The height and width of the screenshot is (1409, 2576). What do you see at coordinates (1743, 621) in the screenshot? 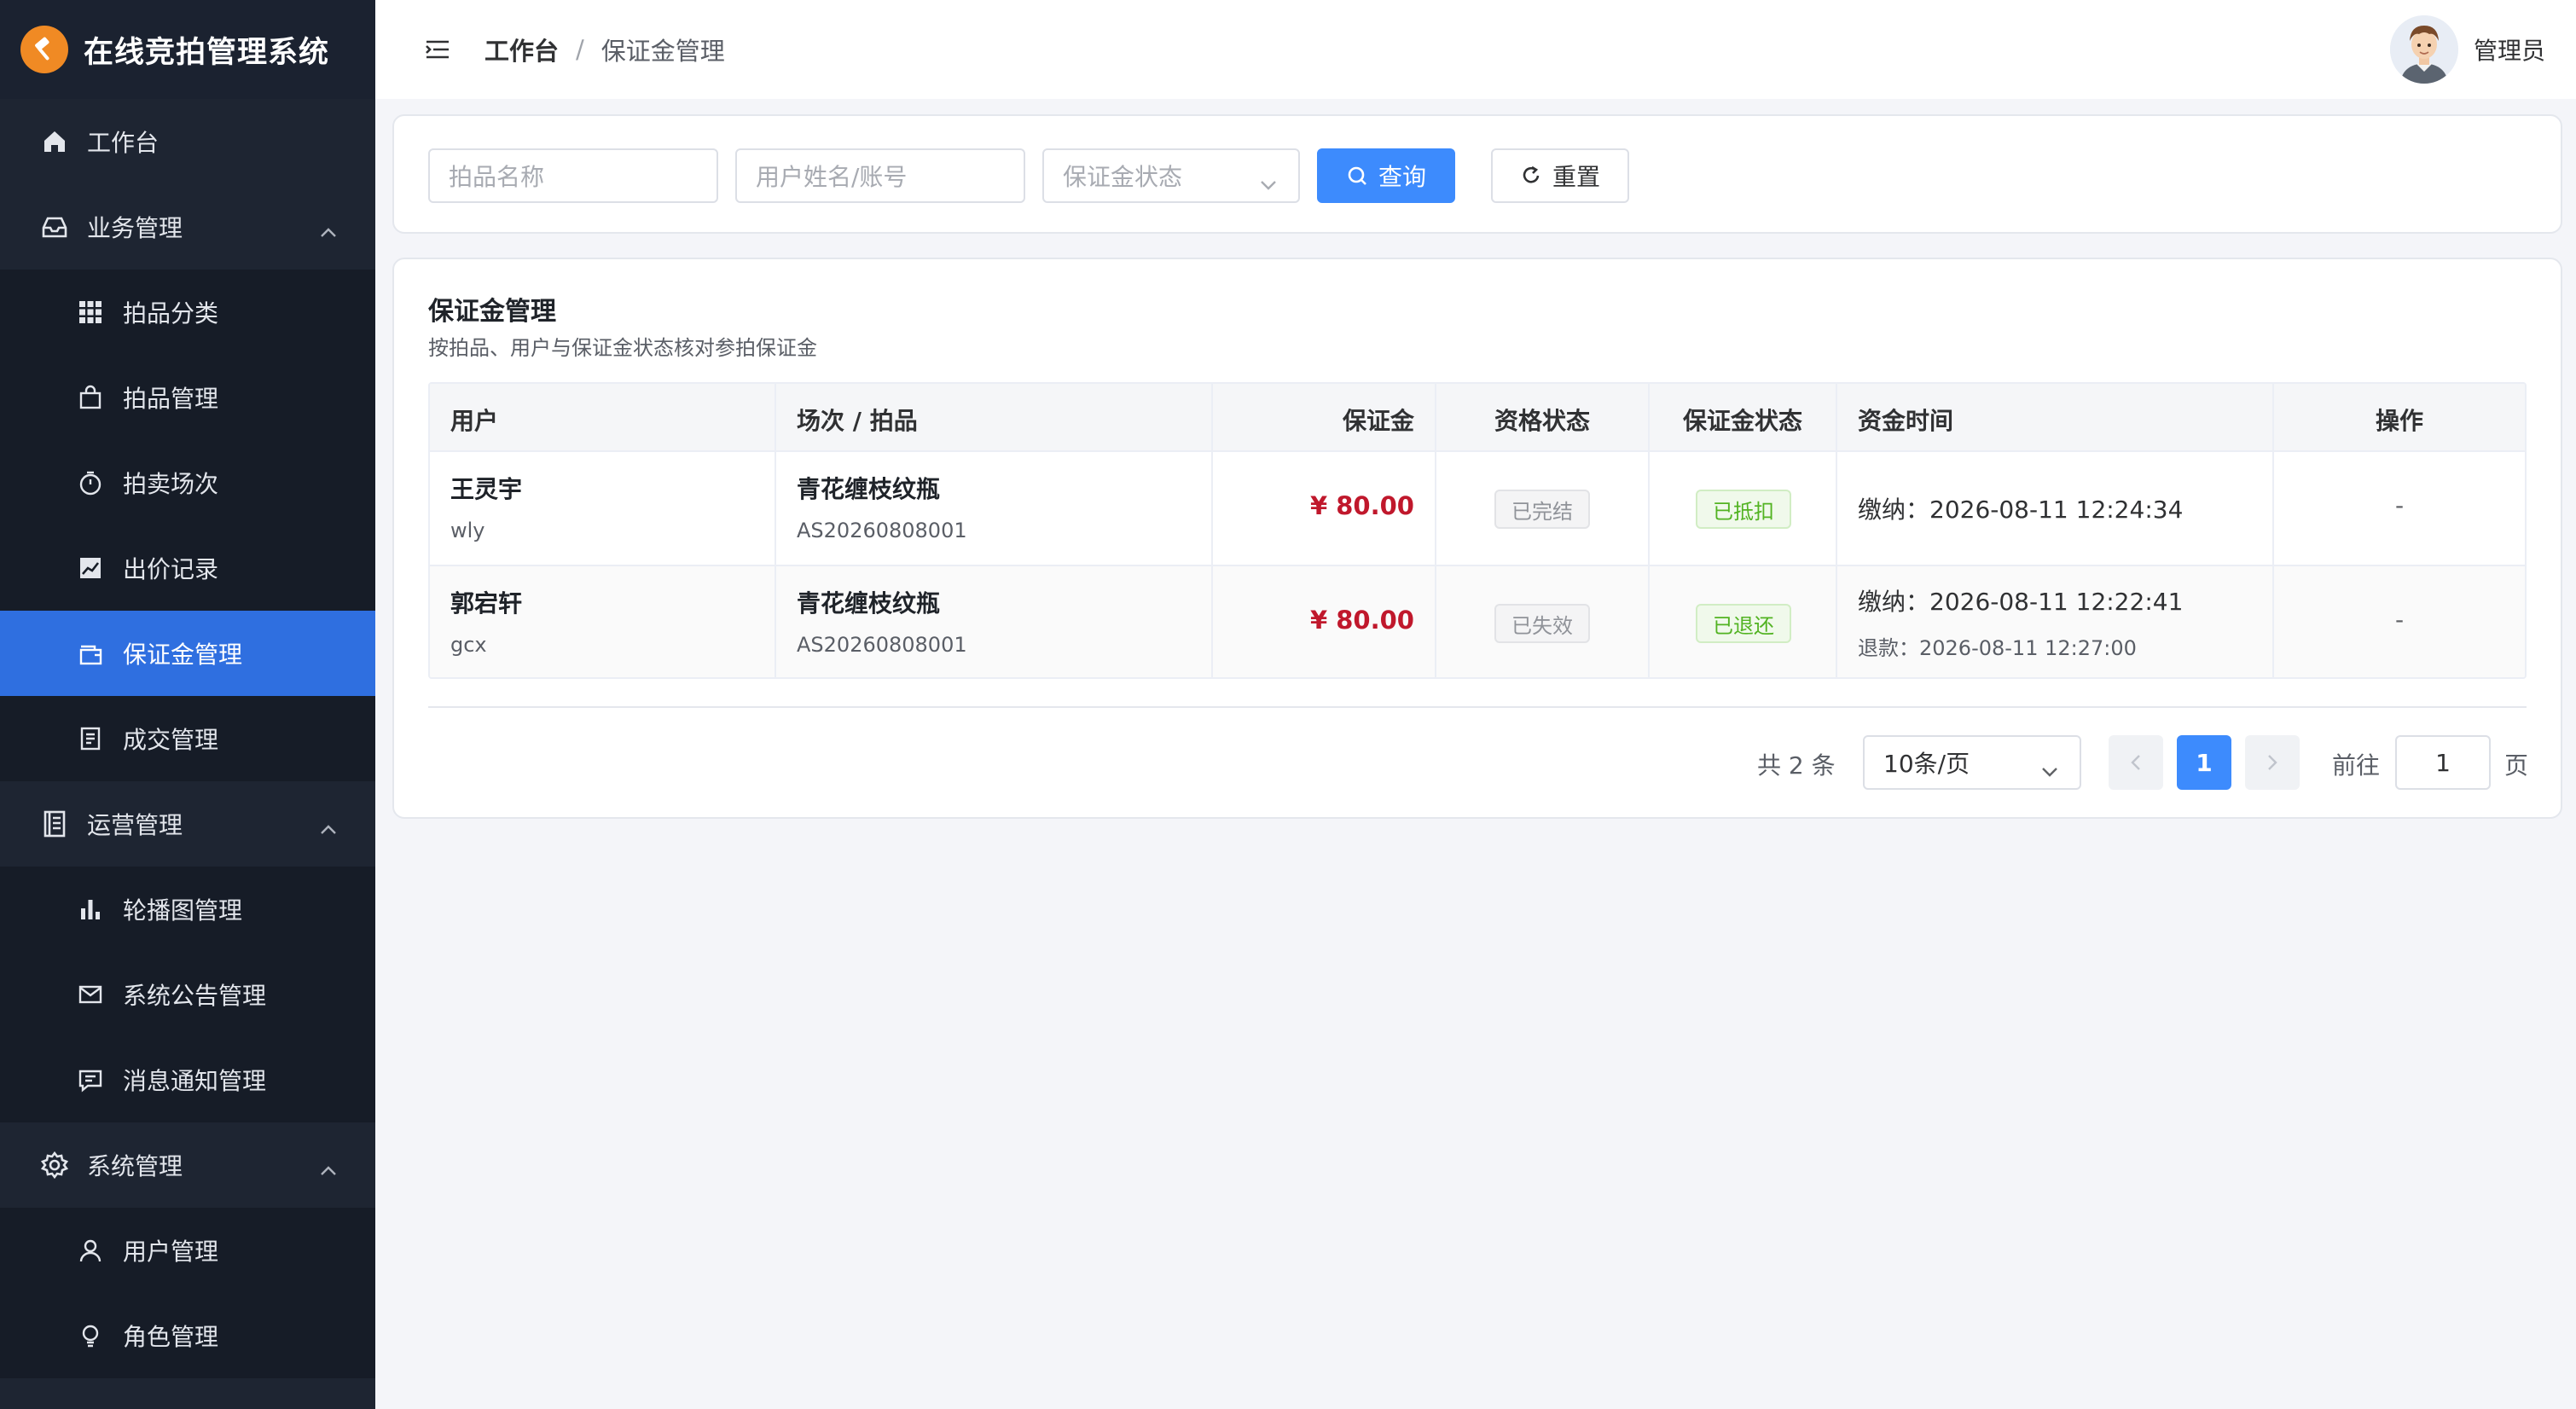
I see `deposit-status-cell: 已退还` at bounding box center [1743, 621].